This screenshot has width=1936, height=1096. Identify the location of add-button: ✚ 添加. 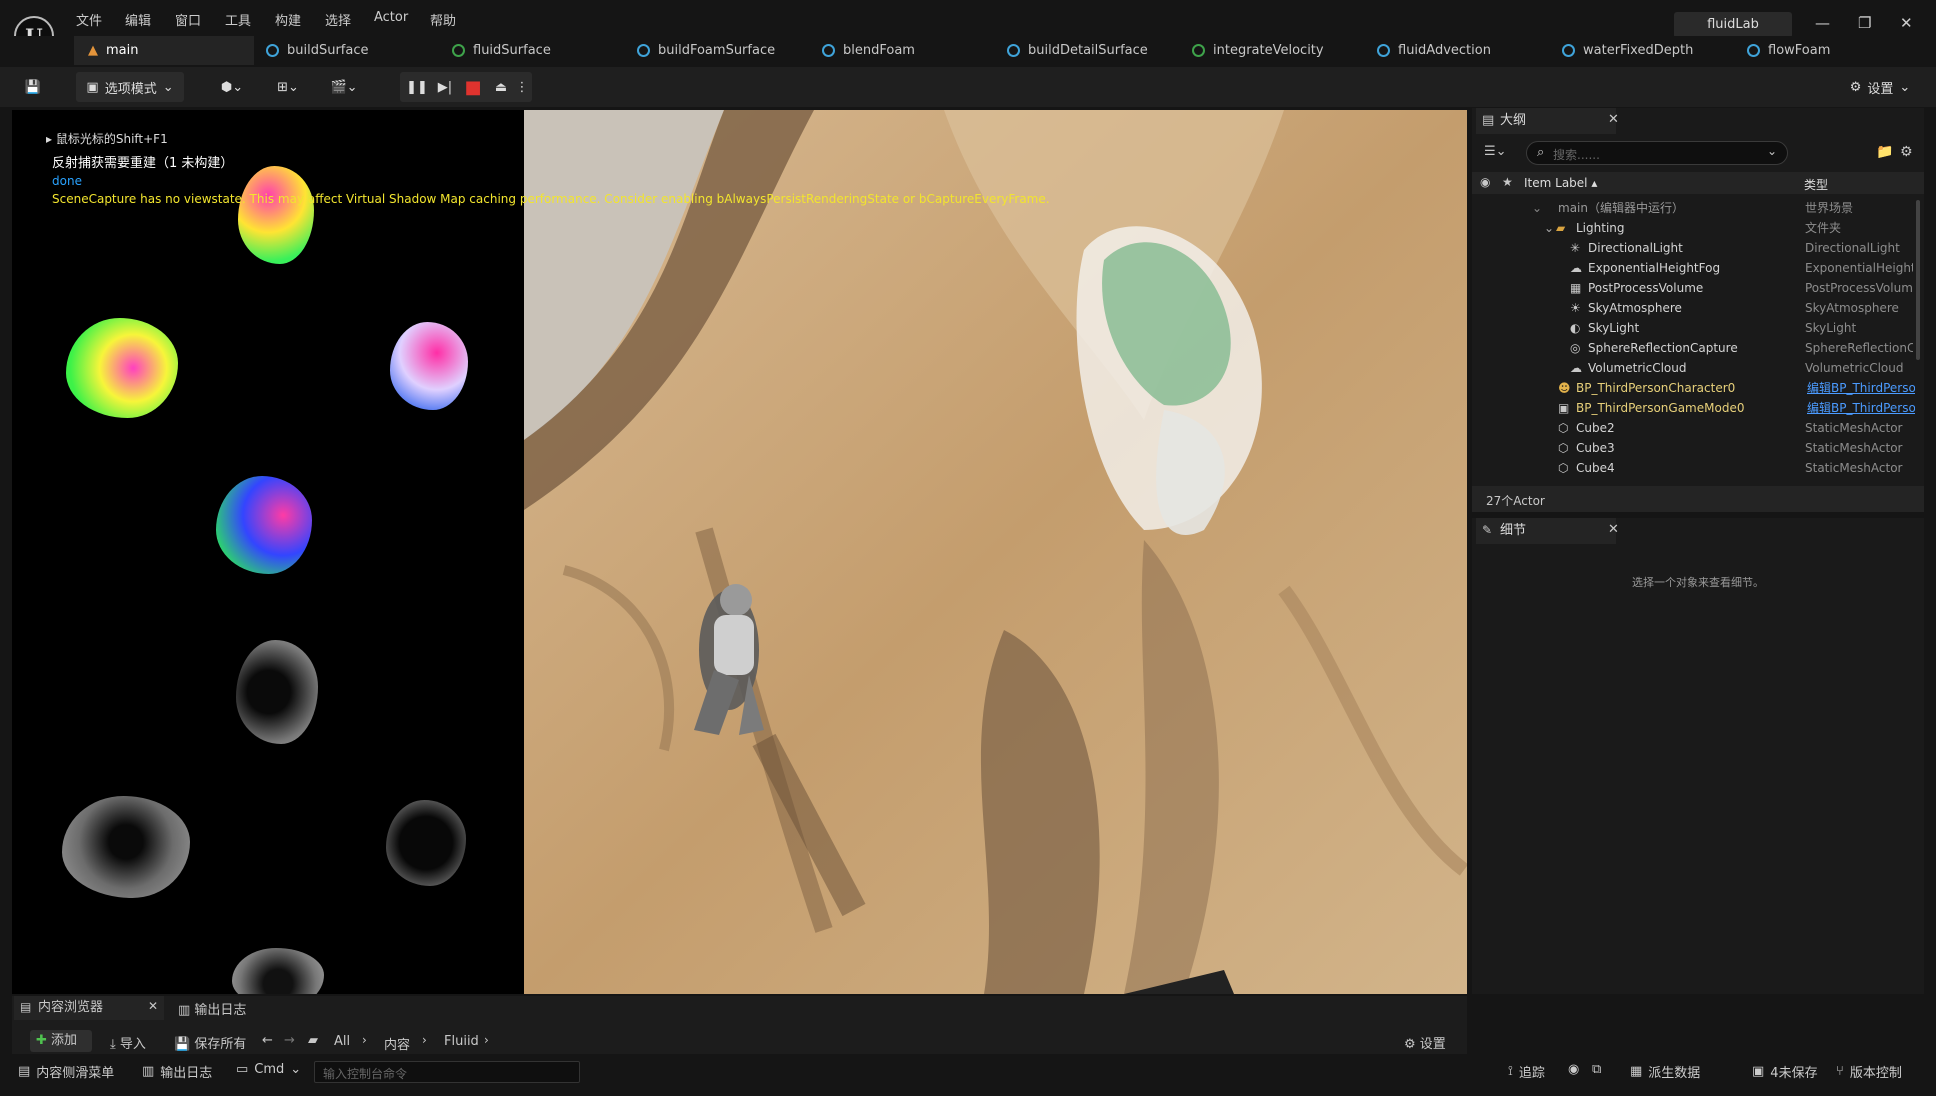
(61, 1041).